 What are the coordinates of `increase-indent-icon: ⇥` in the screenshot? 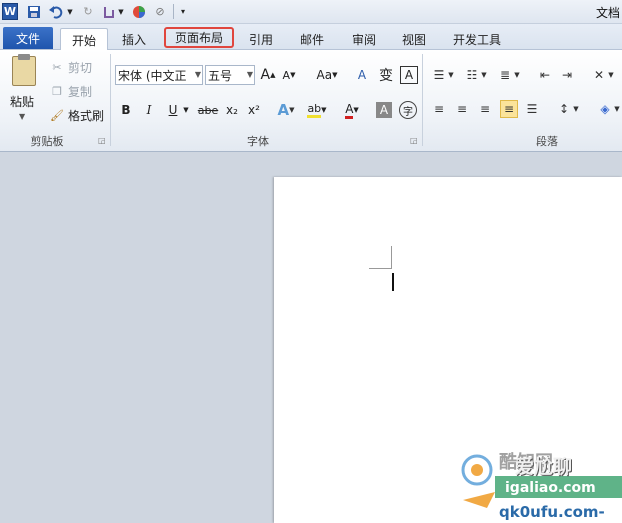 It's located at (567, 75).